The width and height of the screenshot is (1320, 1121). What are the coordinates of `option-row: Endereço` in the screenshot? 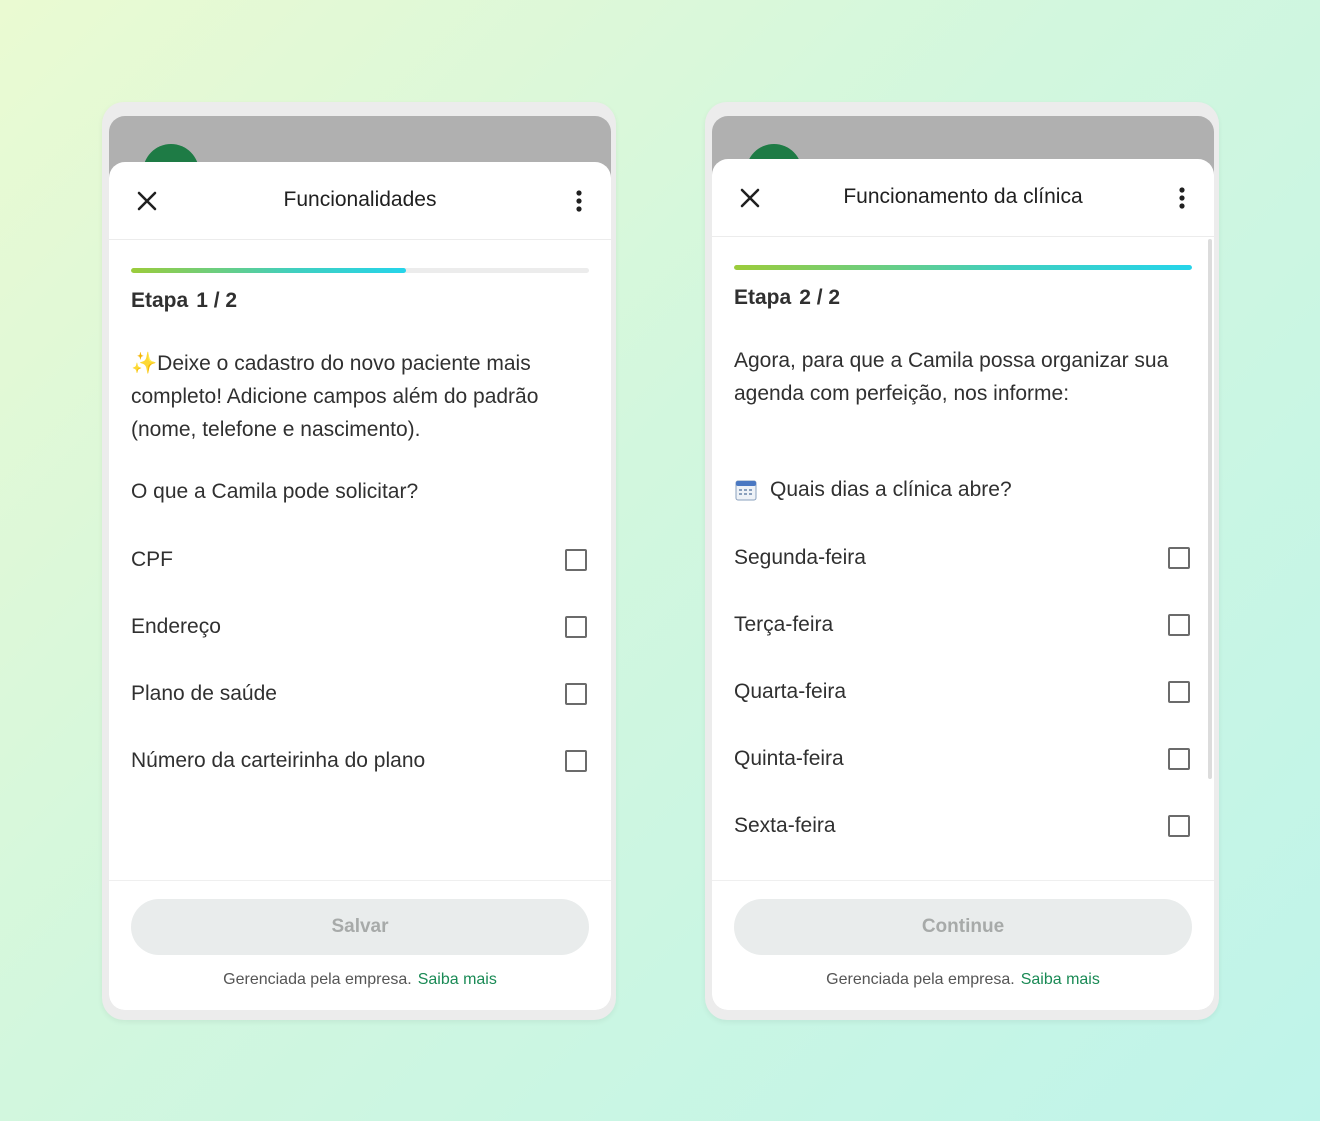 It's located at (360, 626).